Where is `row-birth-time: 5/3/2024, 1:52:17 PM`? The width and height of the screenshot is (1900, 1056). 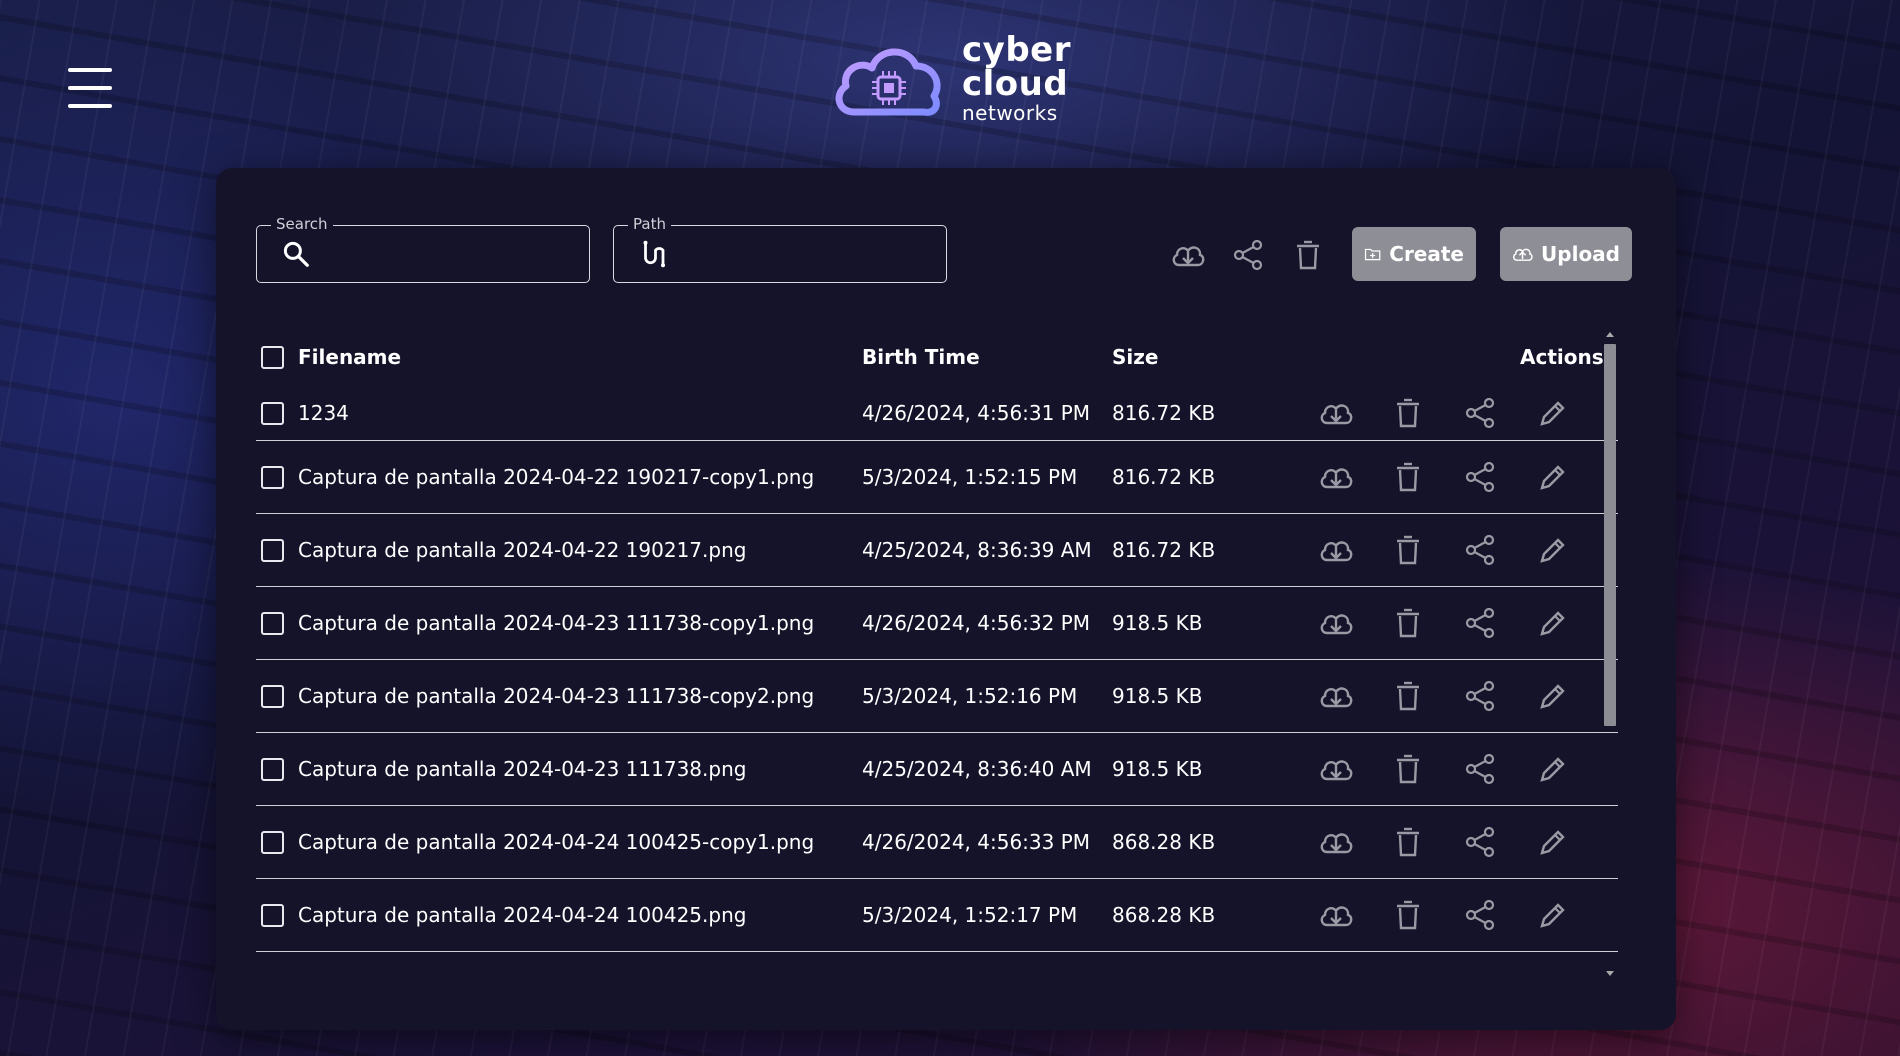 row-birth-time: 5/3/2024, 1:52:17 PM is located at coordinates (970, 915).